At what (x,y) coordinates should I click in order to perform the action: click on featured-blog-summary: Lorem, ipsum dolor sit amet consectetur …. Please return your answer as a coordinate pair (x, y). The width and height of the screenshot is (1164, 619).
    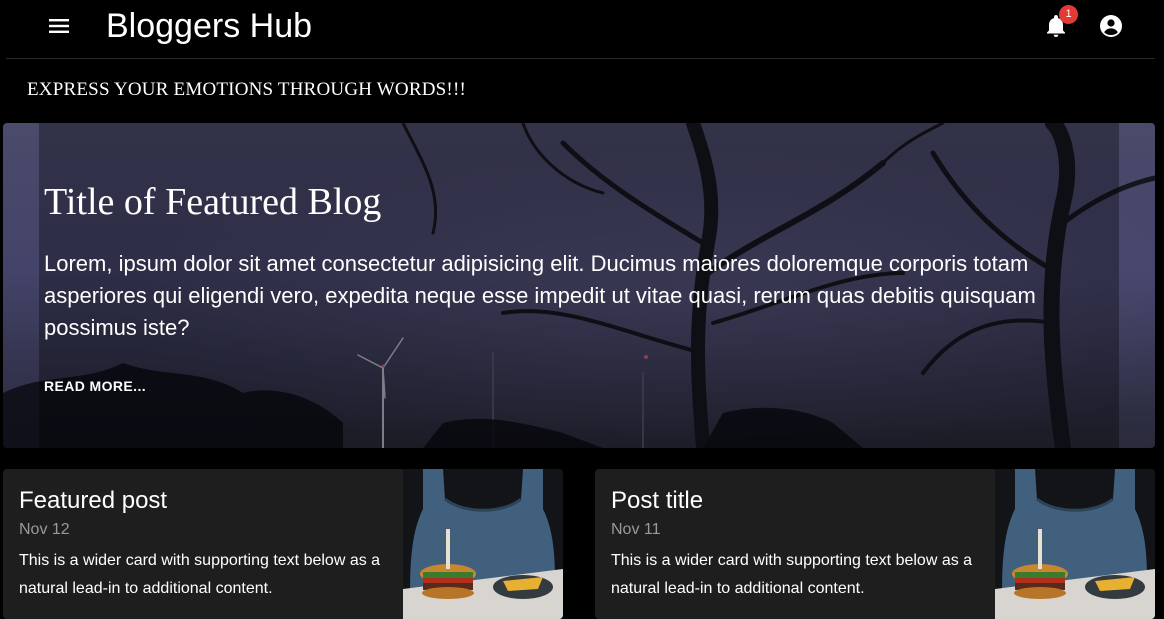
    Looking at the image, I should click on (540, 295).